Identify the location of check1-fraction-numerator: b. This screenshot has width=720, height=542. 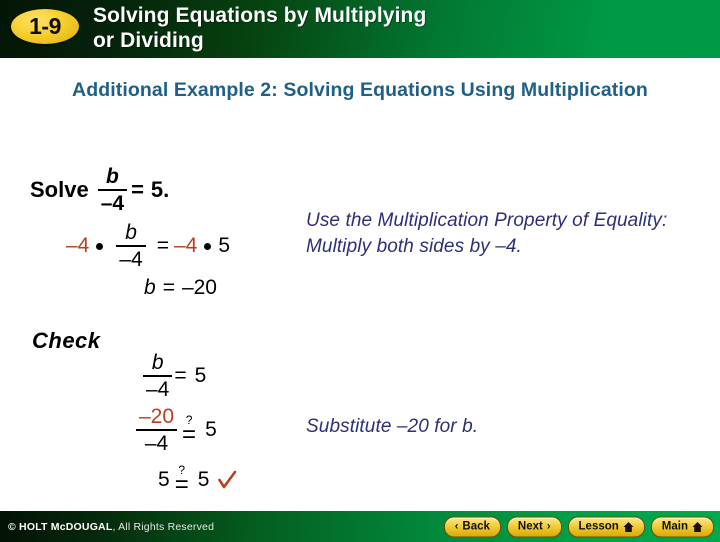
(157, 362).